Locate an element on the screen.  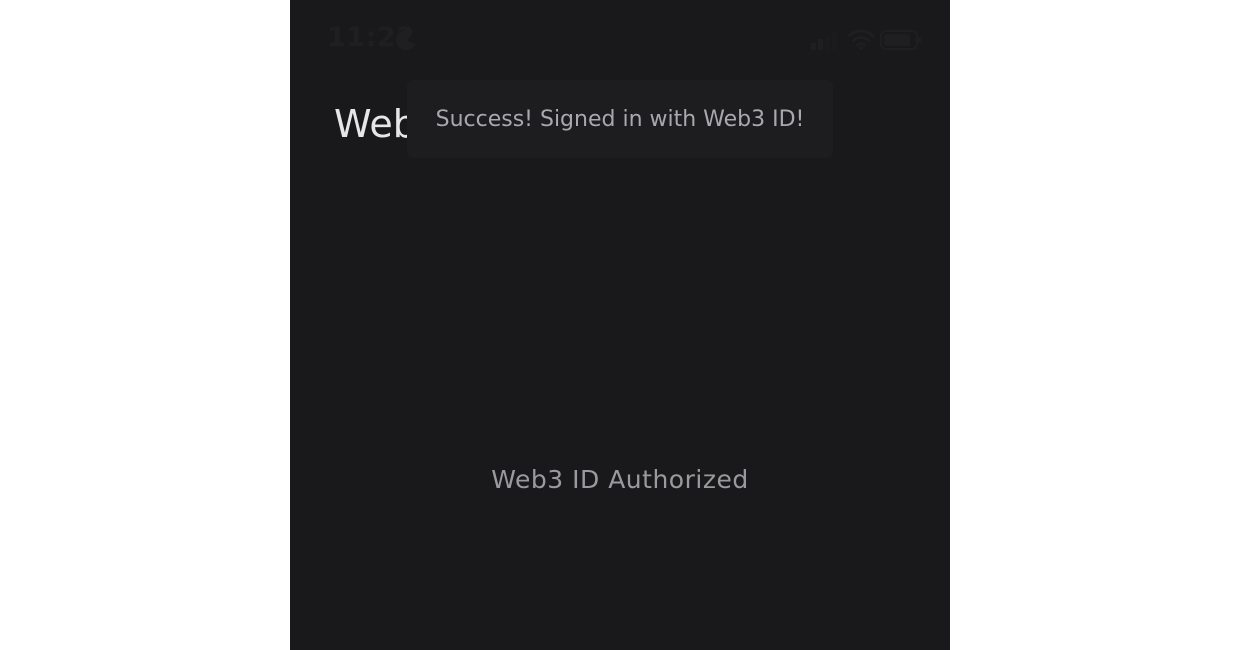
toast-message: Success! Signed in with Web3 ID! is located at coordinates (620, 119).